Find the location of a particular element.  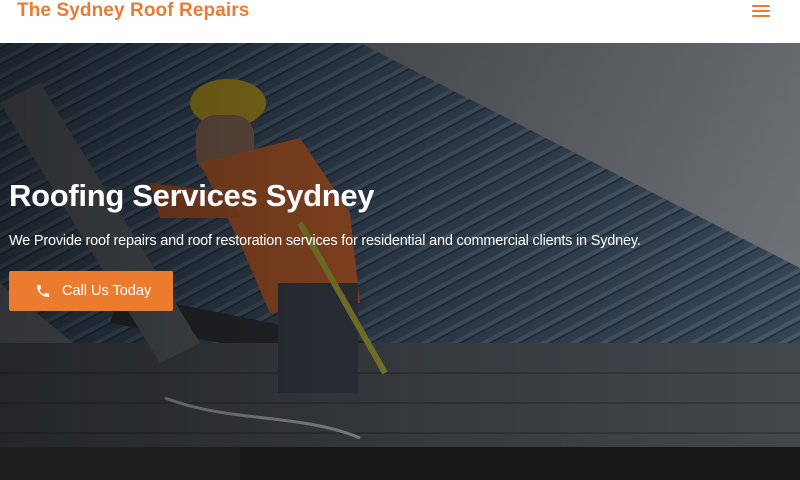

call-us-button: Call Us Today is located at coordinates (91, 291).